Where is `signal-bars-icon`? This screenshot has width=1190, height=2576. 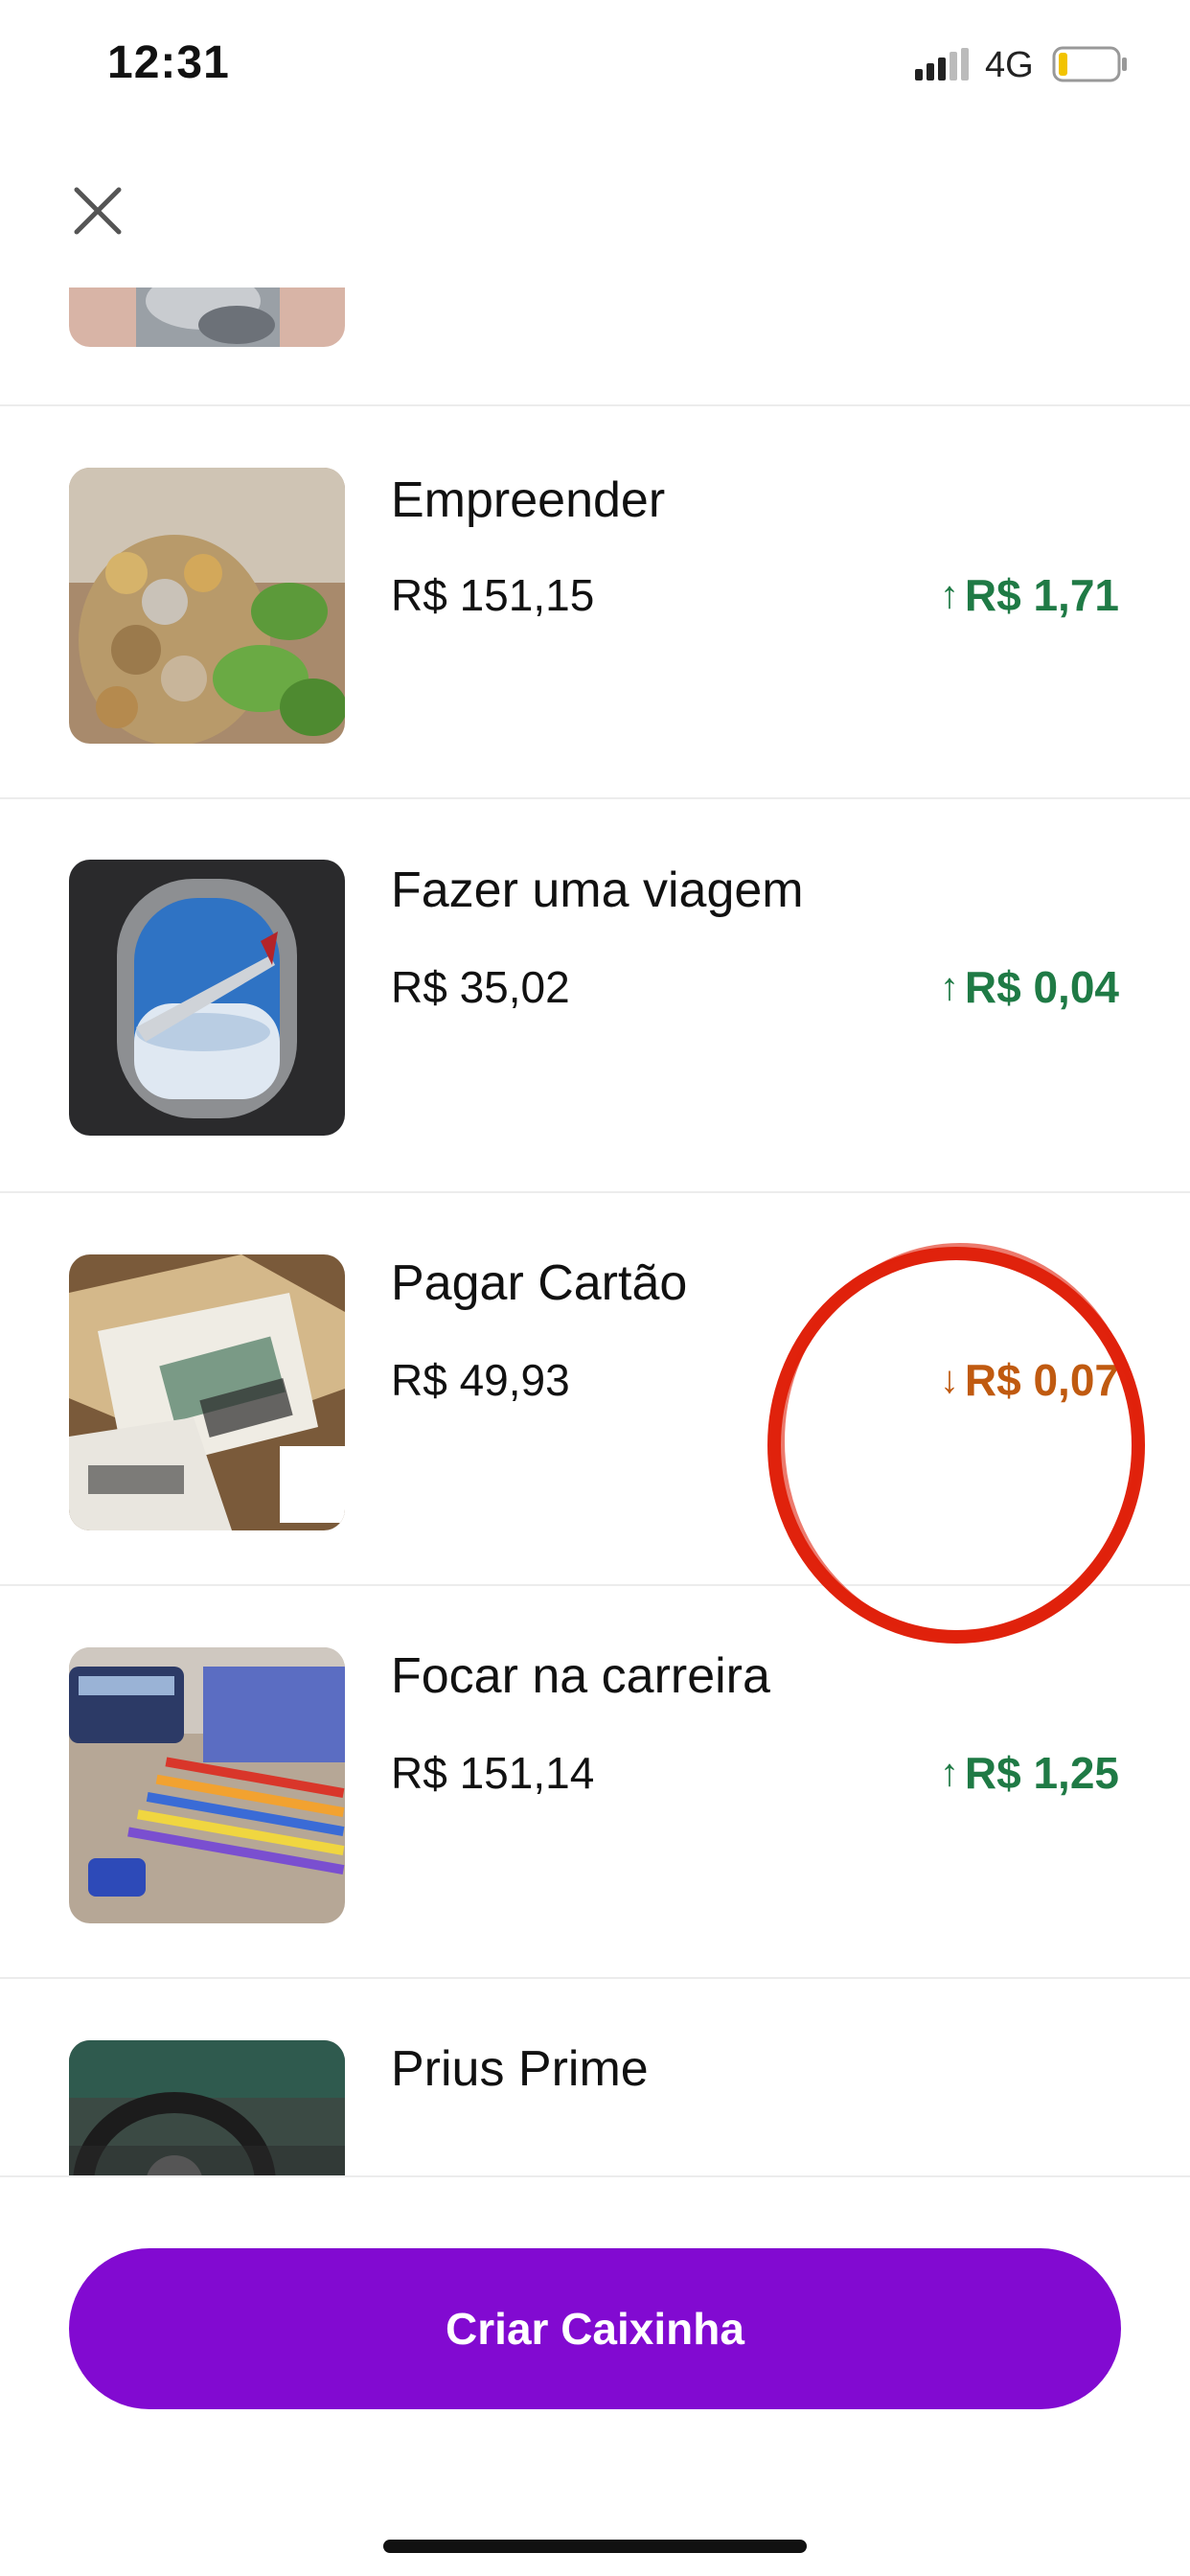 signal-bars-icon is located at coordinates (942, 64).